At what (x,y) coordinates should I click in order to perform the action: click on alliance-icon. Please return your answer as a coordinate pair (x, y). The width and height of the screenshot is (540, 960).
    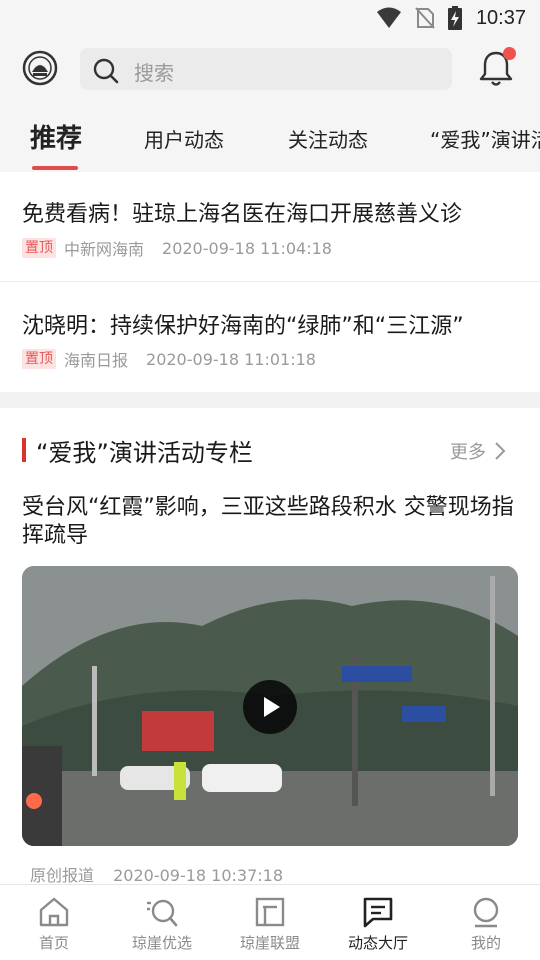
    Looking at the image, I should click on (270, 912).